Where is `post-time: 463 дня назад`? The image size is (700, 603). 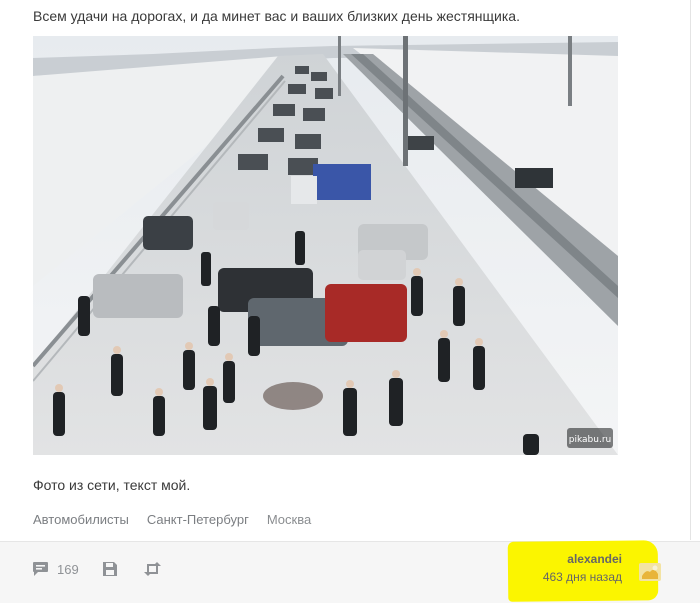
post-time: 463 дня назад is located at coordinates (582, 577).